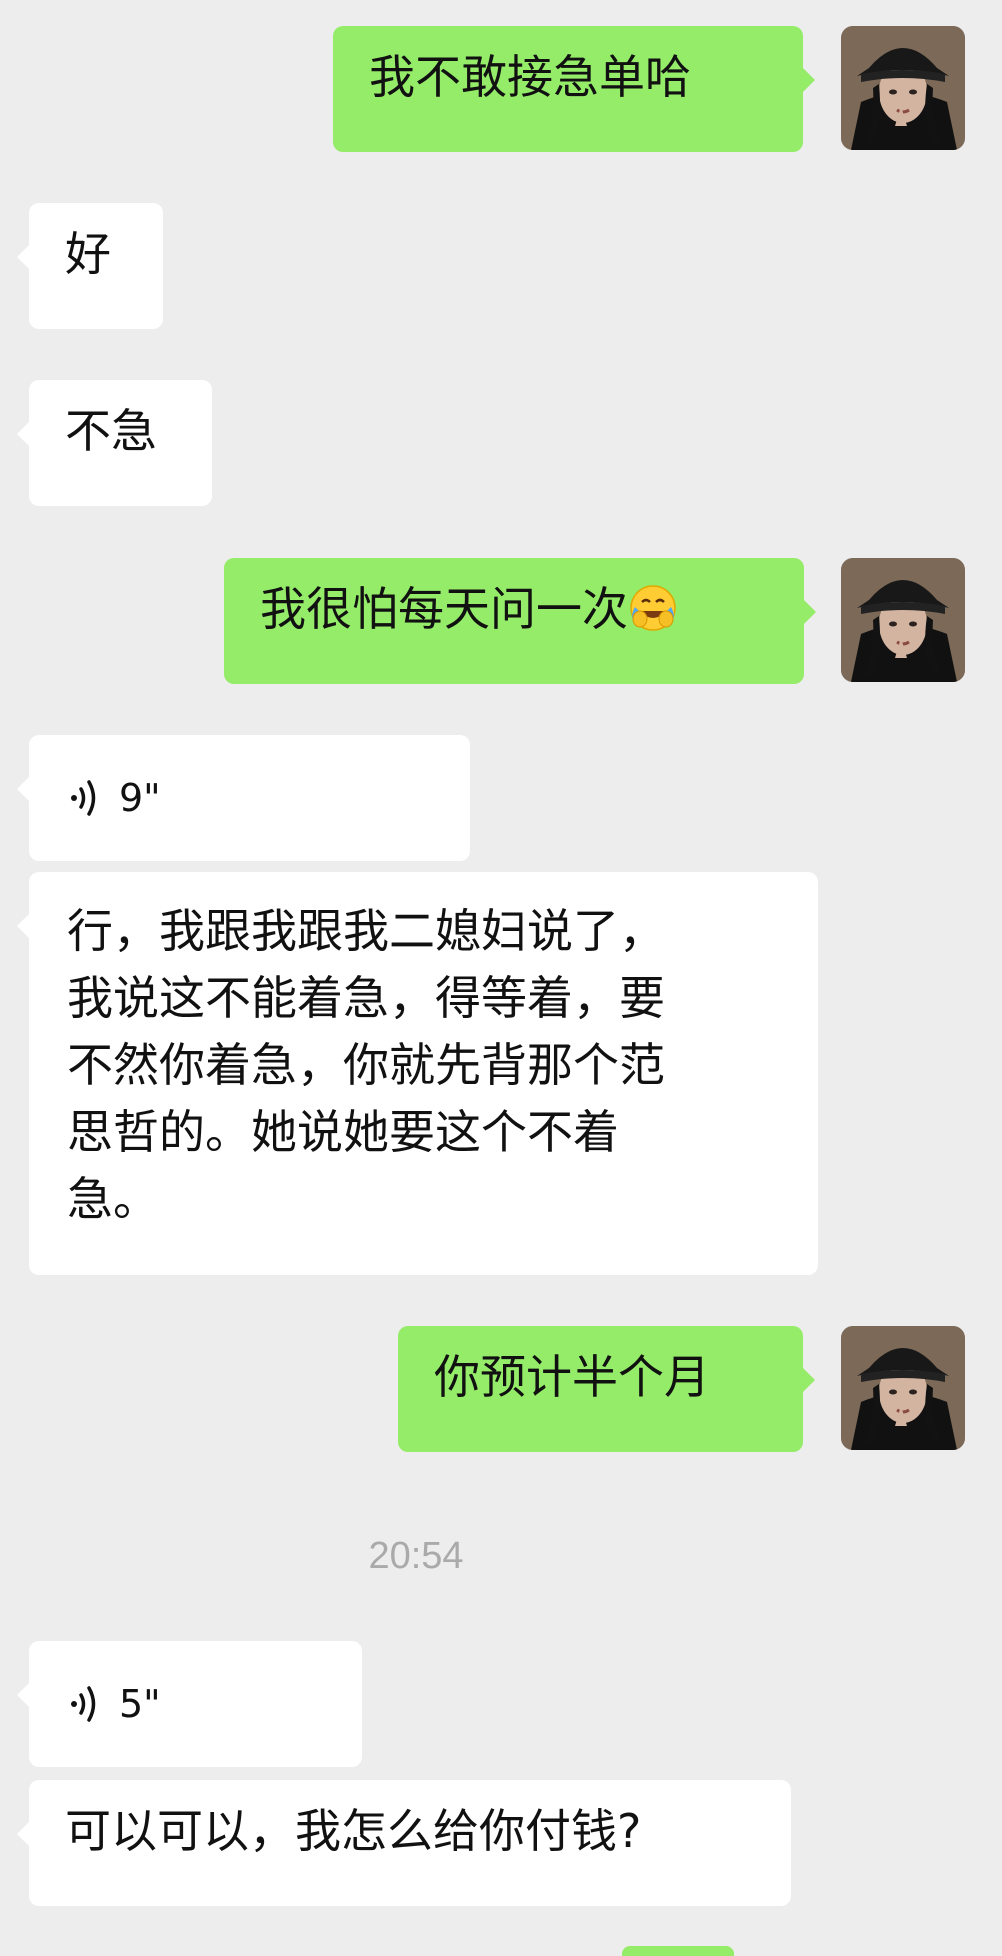 Image resolution: width=1002 pixels, height=1956 pixels. What do you see at coordinates (653, 608) in the screenshot?
I see `laughing-tears-emoji-icon` at bounding box center [653, 608].